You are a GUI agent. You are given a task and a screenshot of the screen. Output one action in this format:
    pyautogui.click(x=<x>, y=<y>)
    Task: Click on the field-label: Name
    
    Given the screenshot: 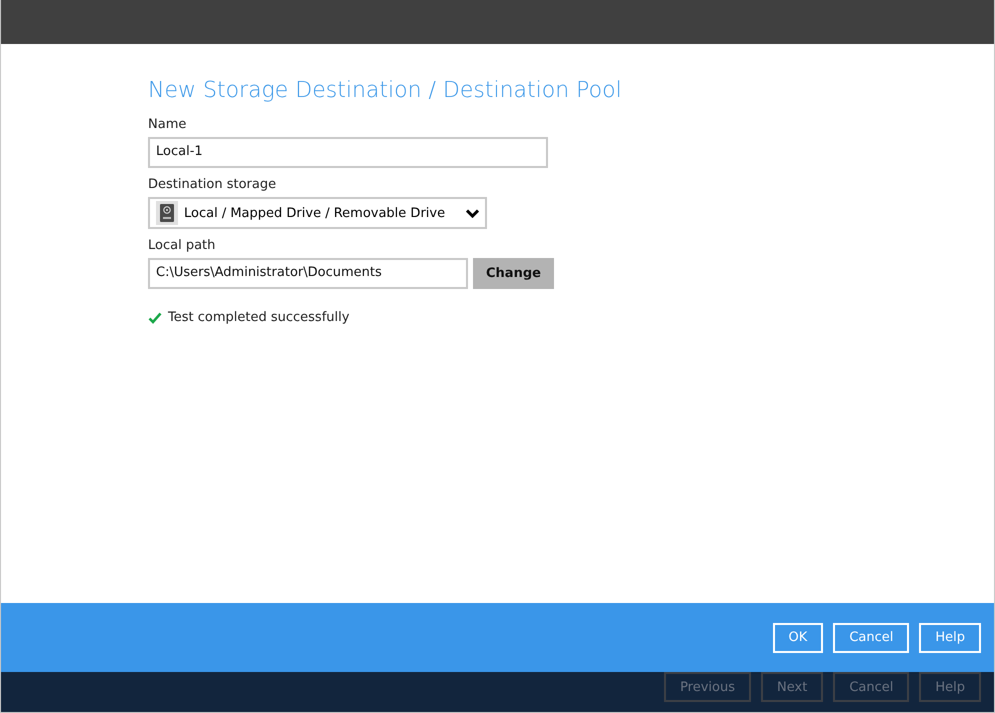 What is the action you would take?
    pyautogui.click(x=168, y=124)
    